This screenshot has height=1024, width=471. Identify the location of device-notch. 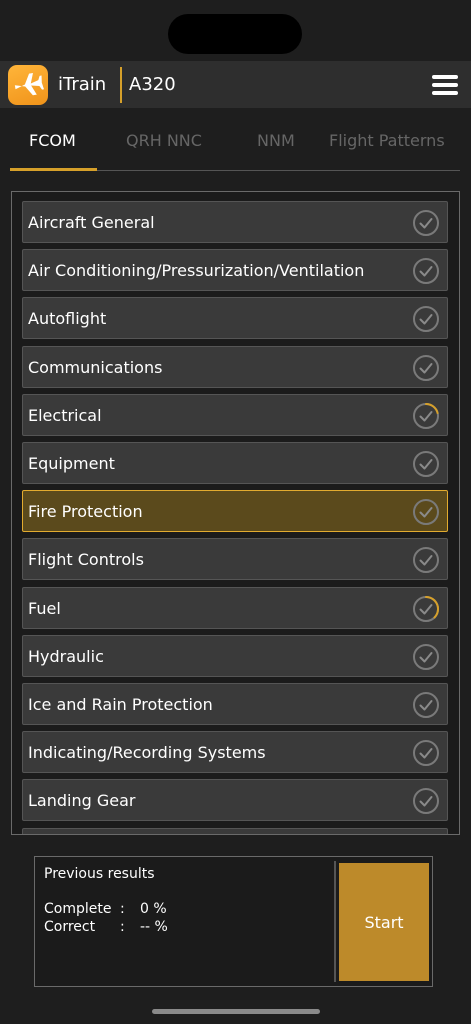
(235, 34).